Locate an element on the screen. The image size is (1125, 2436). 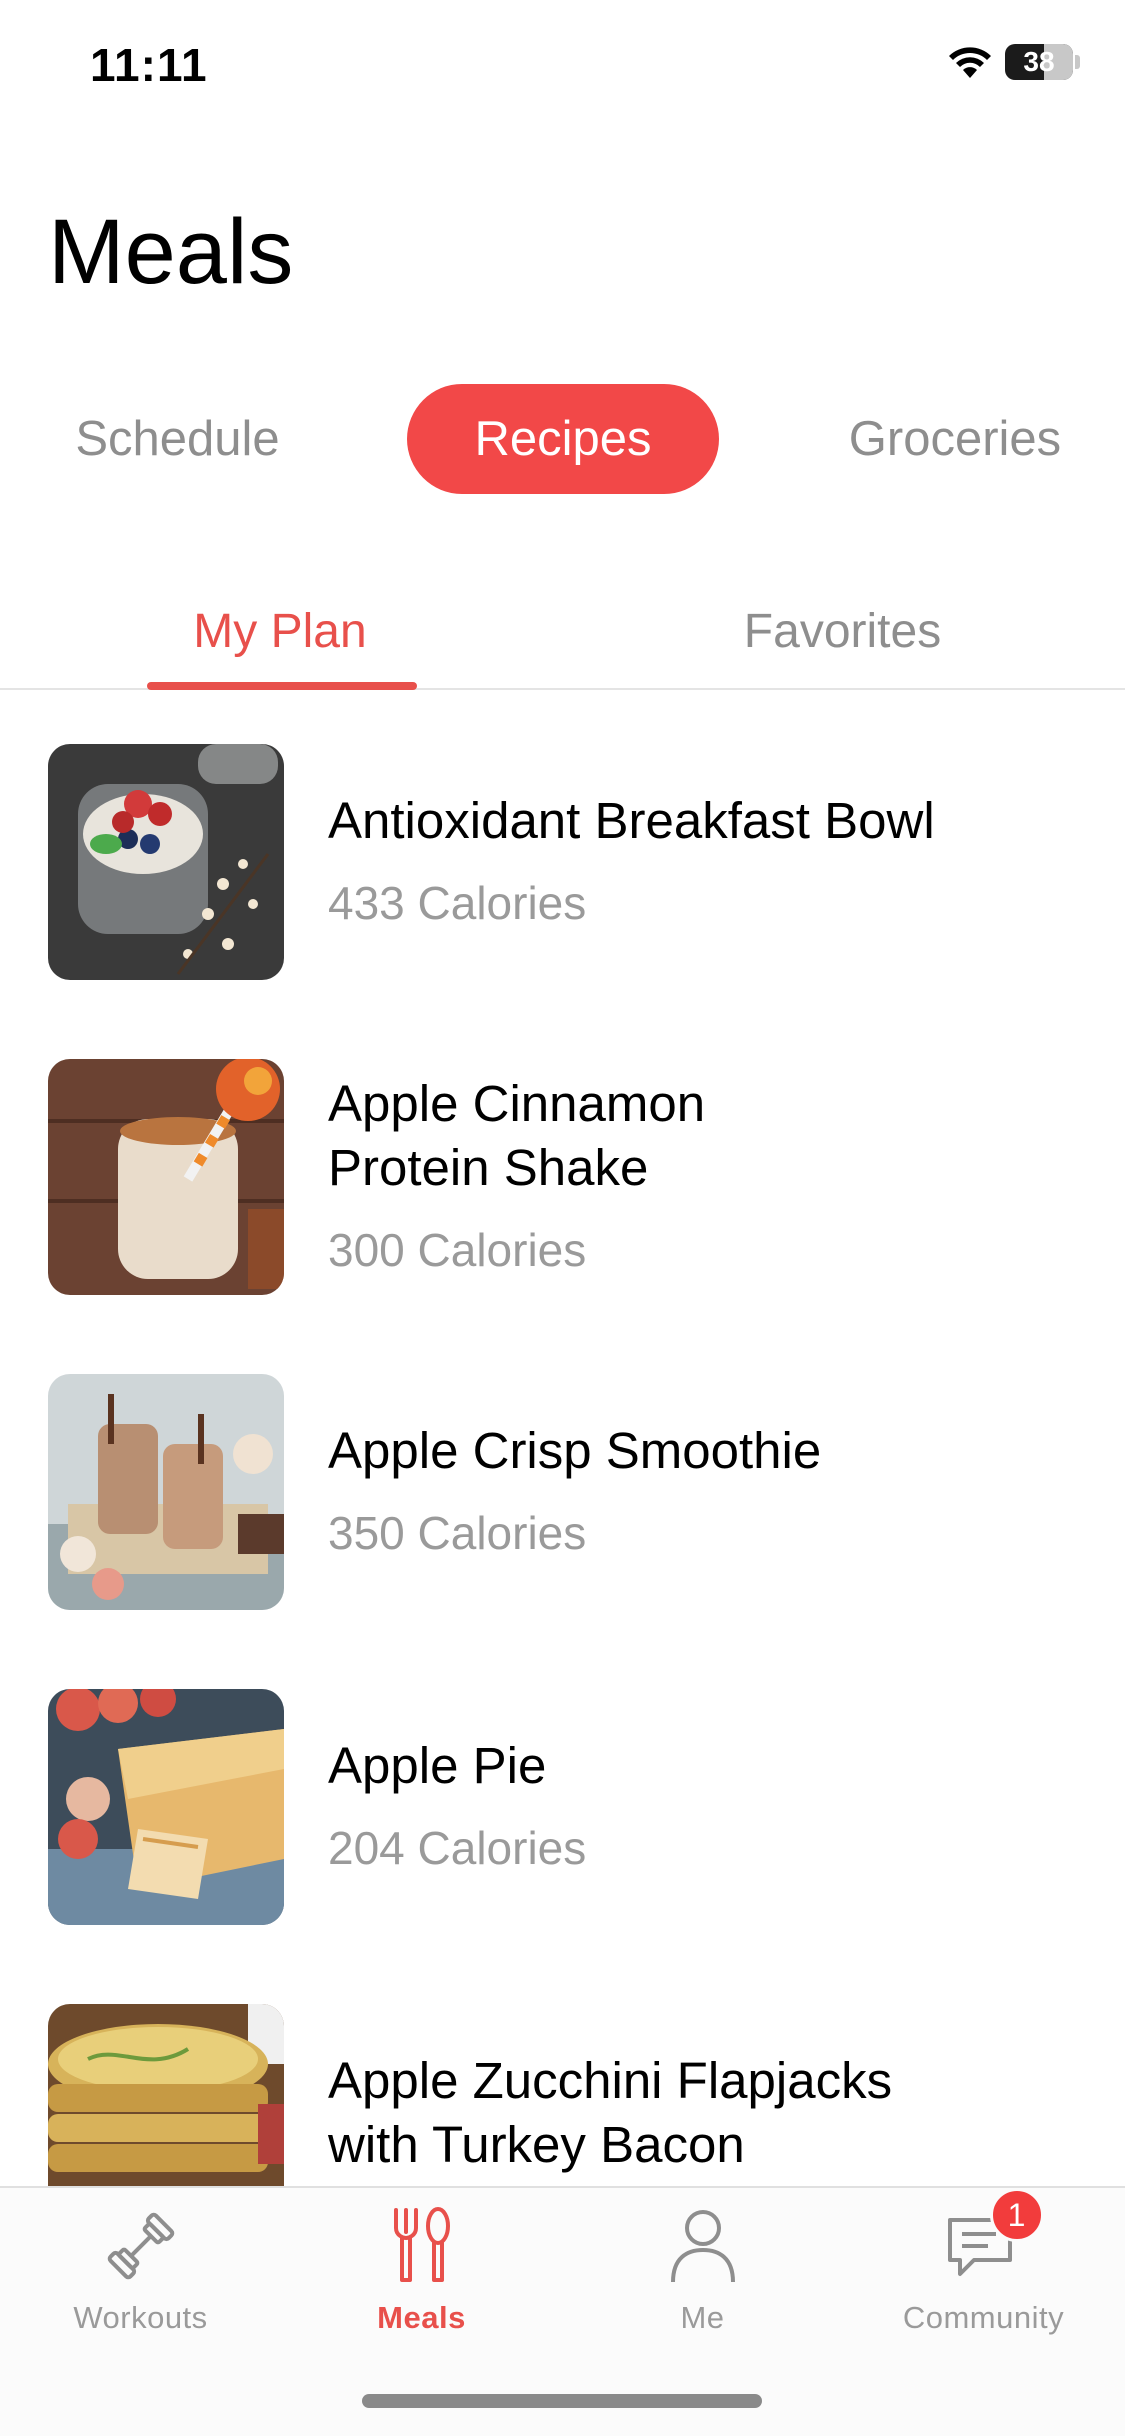
dumbbell-icon is located at coordinates (141, 2246).